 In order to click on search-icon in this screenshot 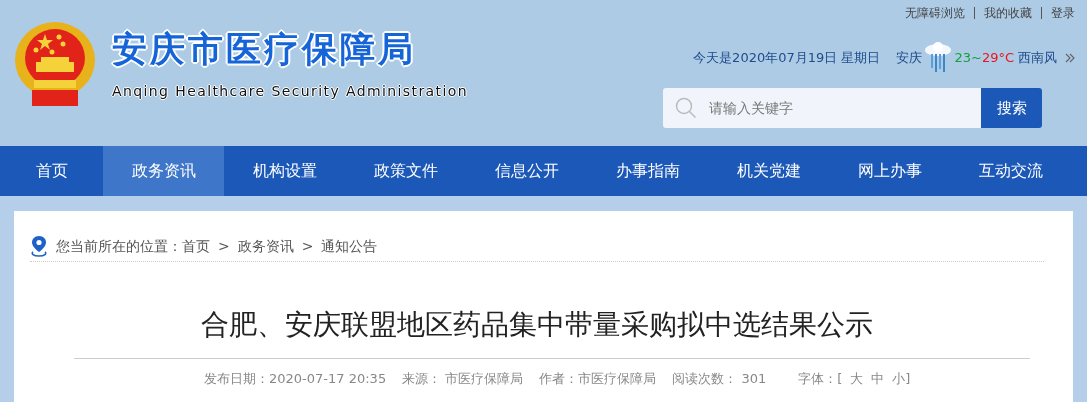, I will do `click(686, 108)`.